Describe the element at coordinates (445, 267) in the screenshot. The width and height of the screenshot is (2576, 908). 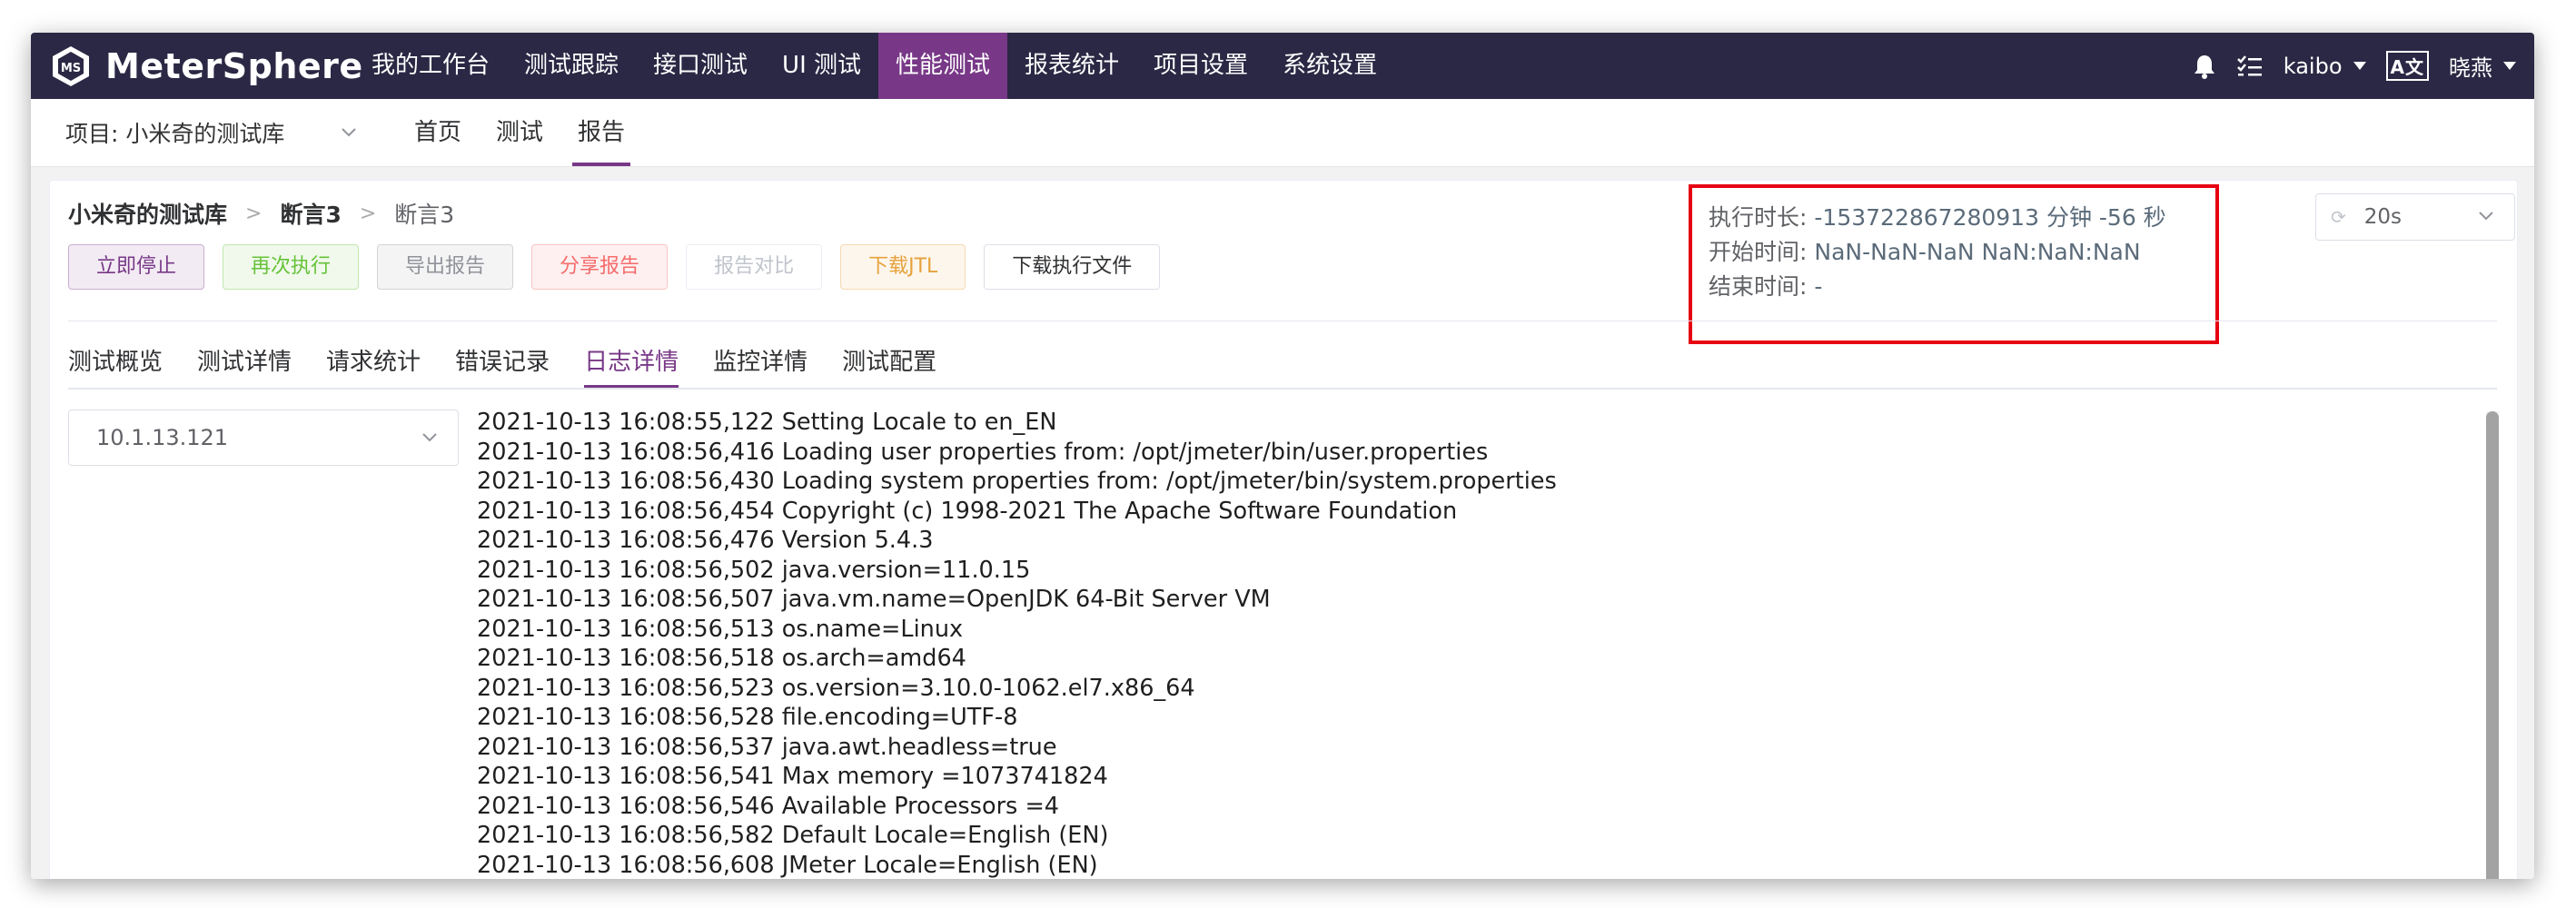
I see `export-report-button: 导出报告` at that location.